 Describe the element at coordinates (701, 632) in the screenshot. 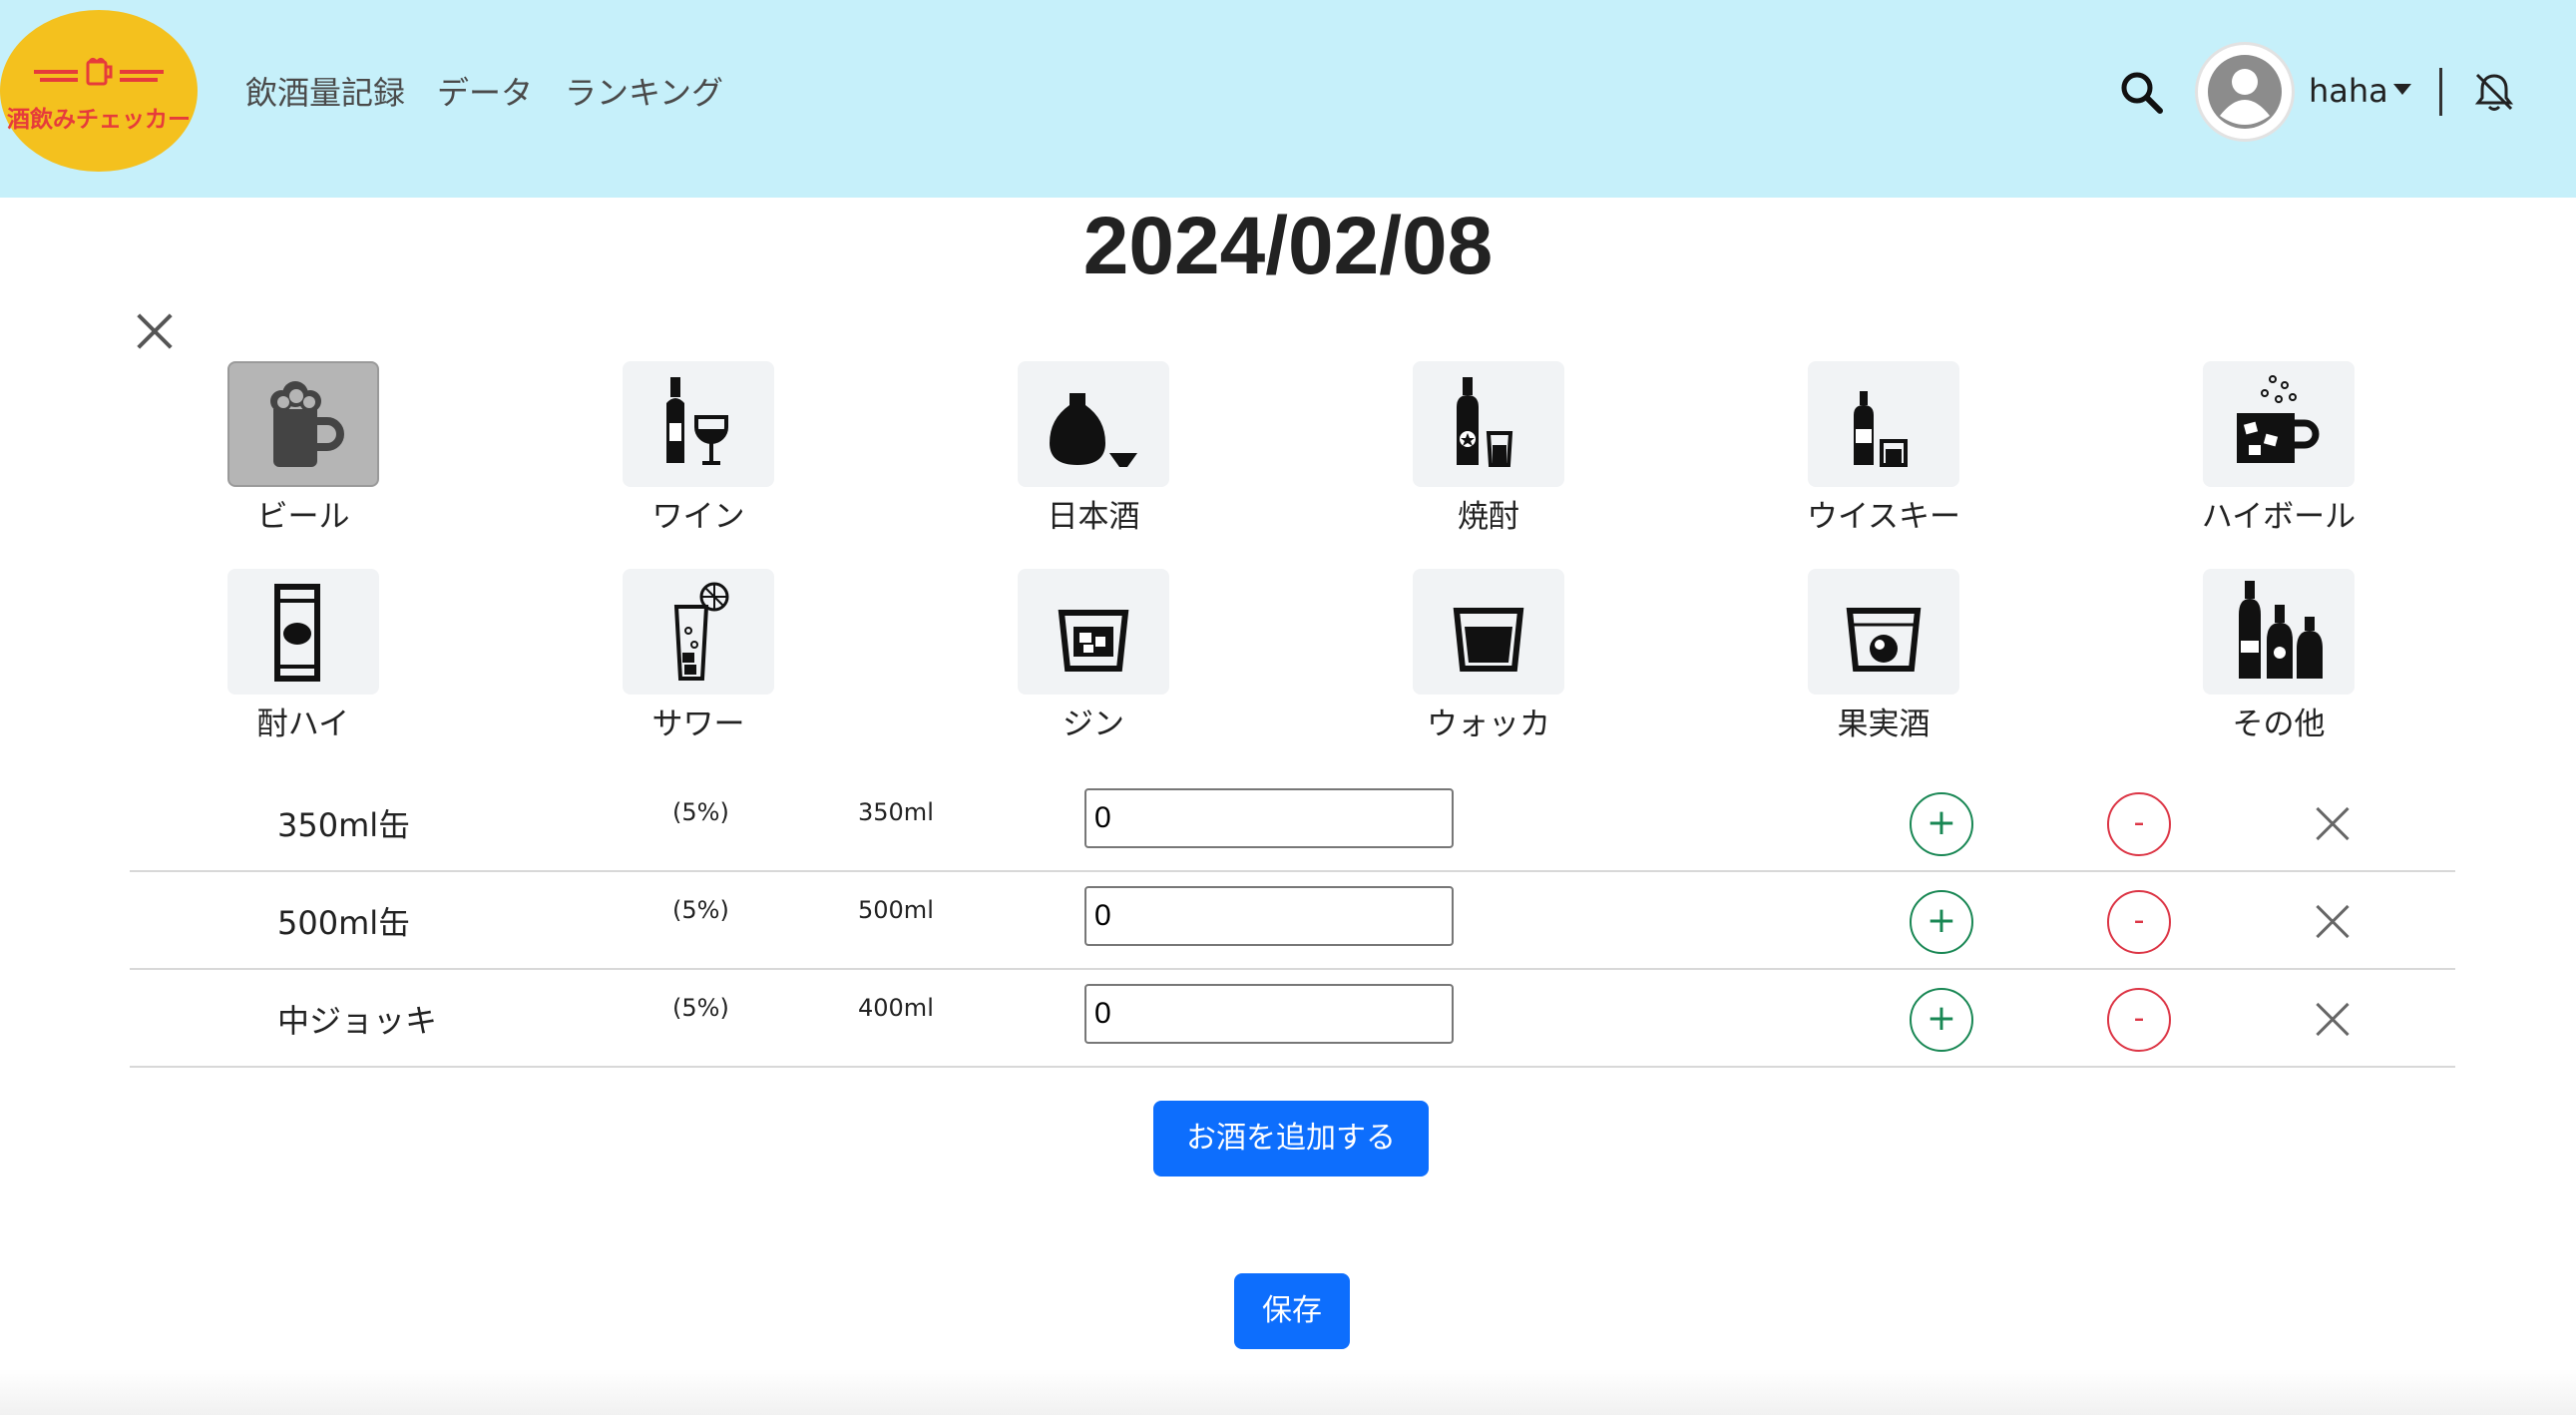

I see `sour-glass-icon` at that location.